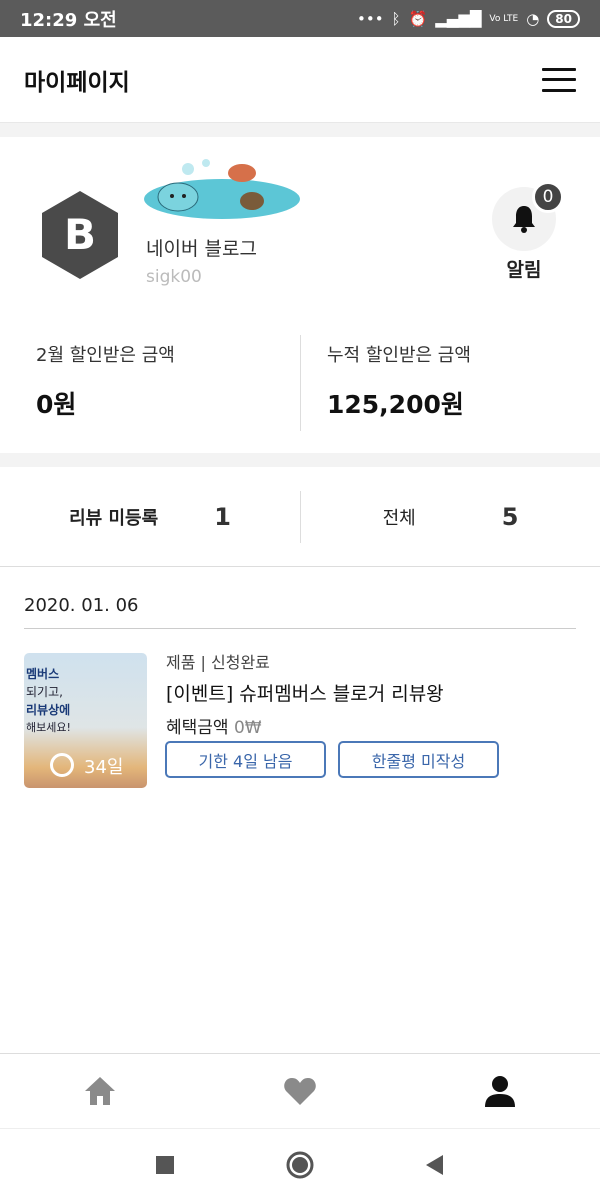 The height and width of the screenshot is (1200, 600). I want to click on bottom-navigation, so click(300, 1090).